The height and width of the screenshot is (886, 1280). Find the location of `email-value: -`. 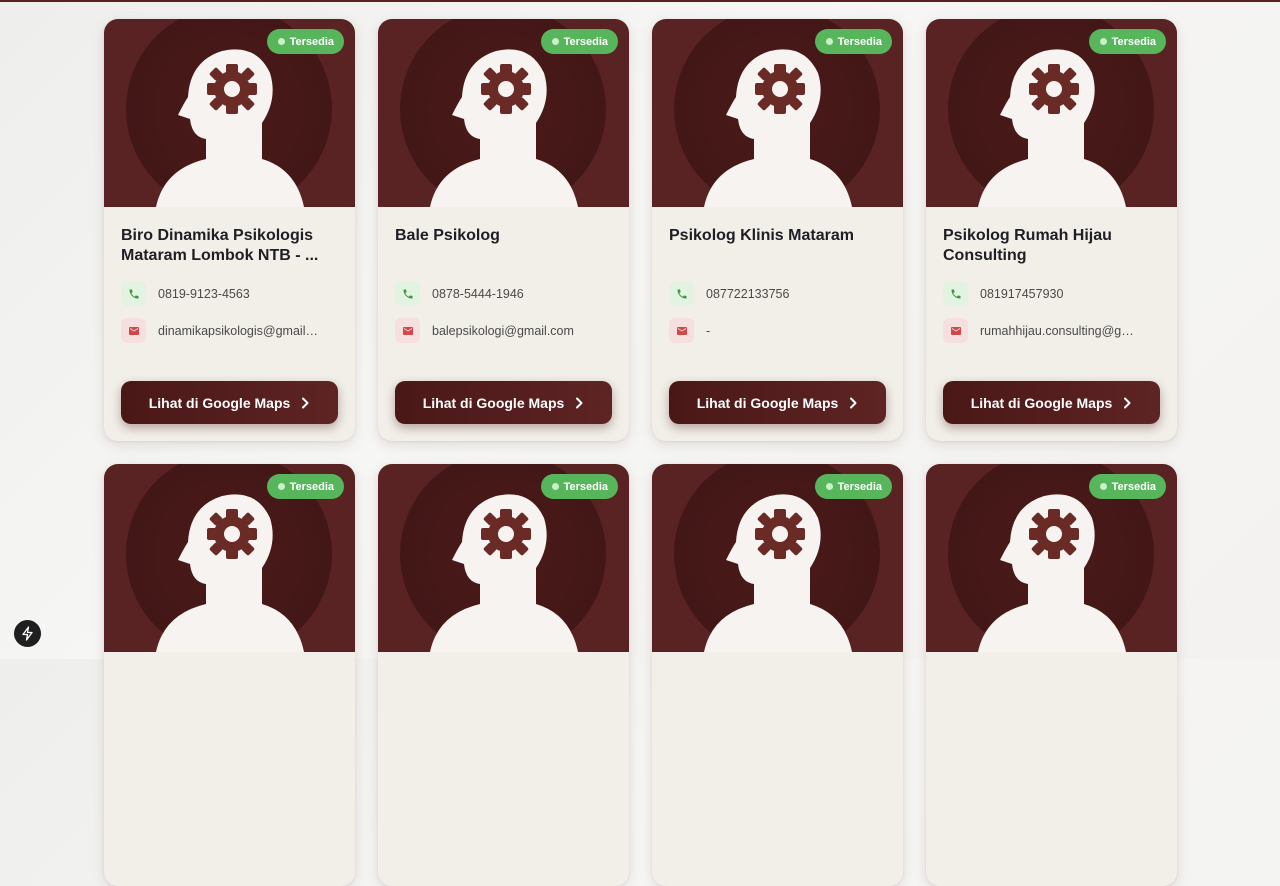

email-value: - is located at coordinates (708, 331).